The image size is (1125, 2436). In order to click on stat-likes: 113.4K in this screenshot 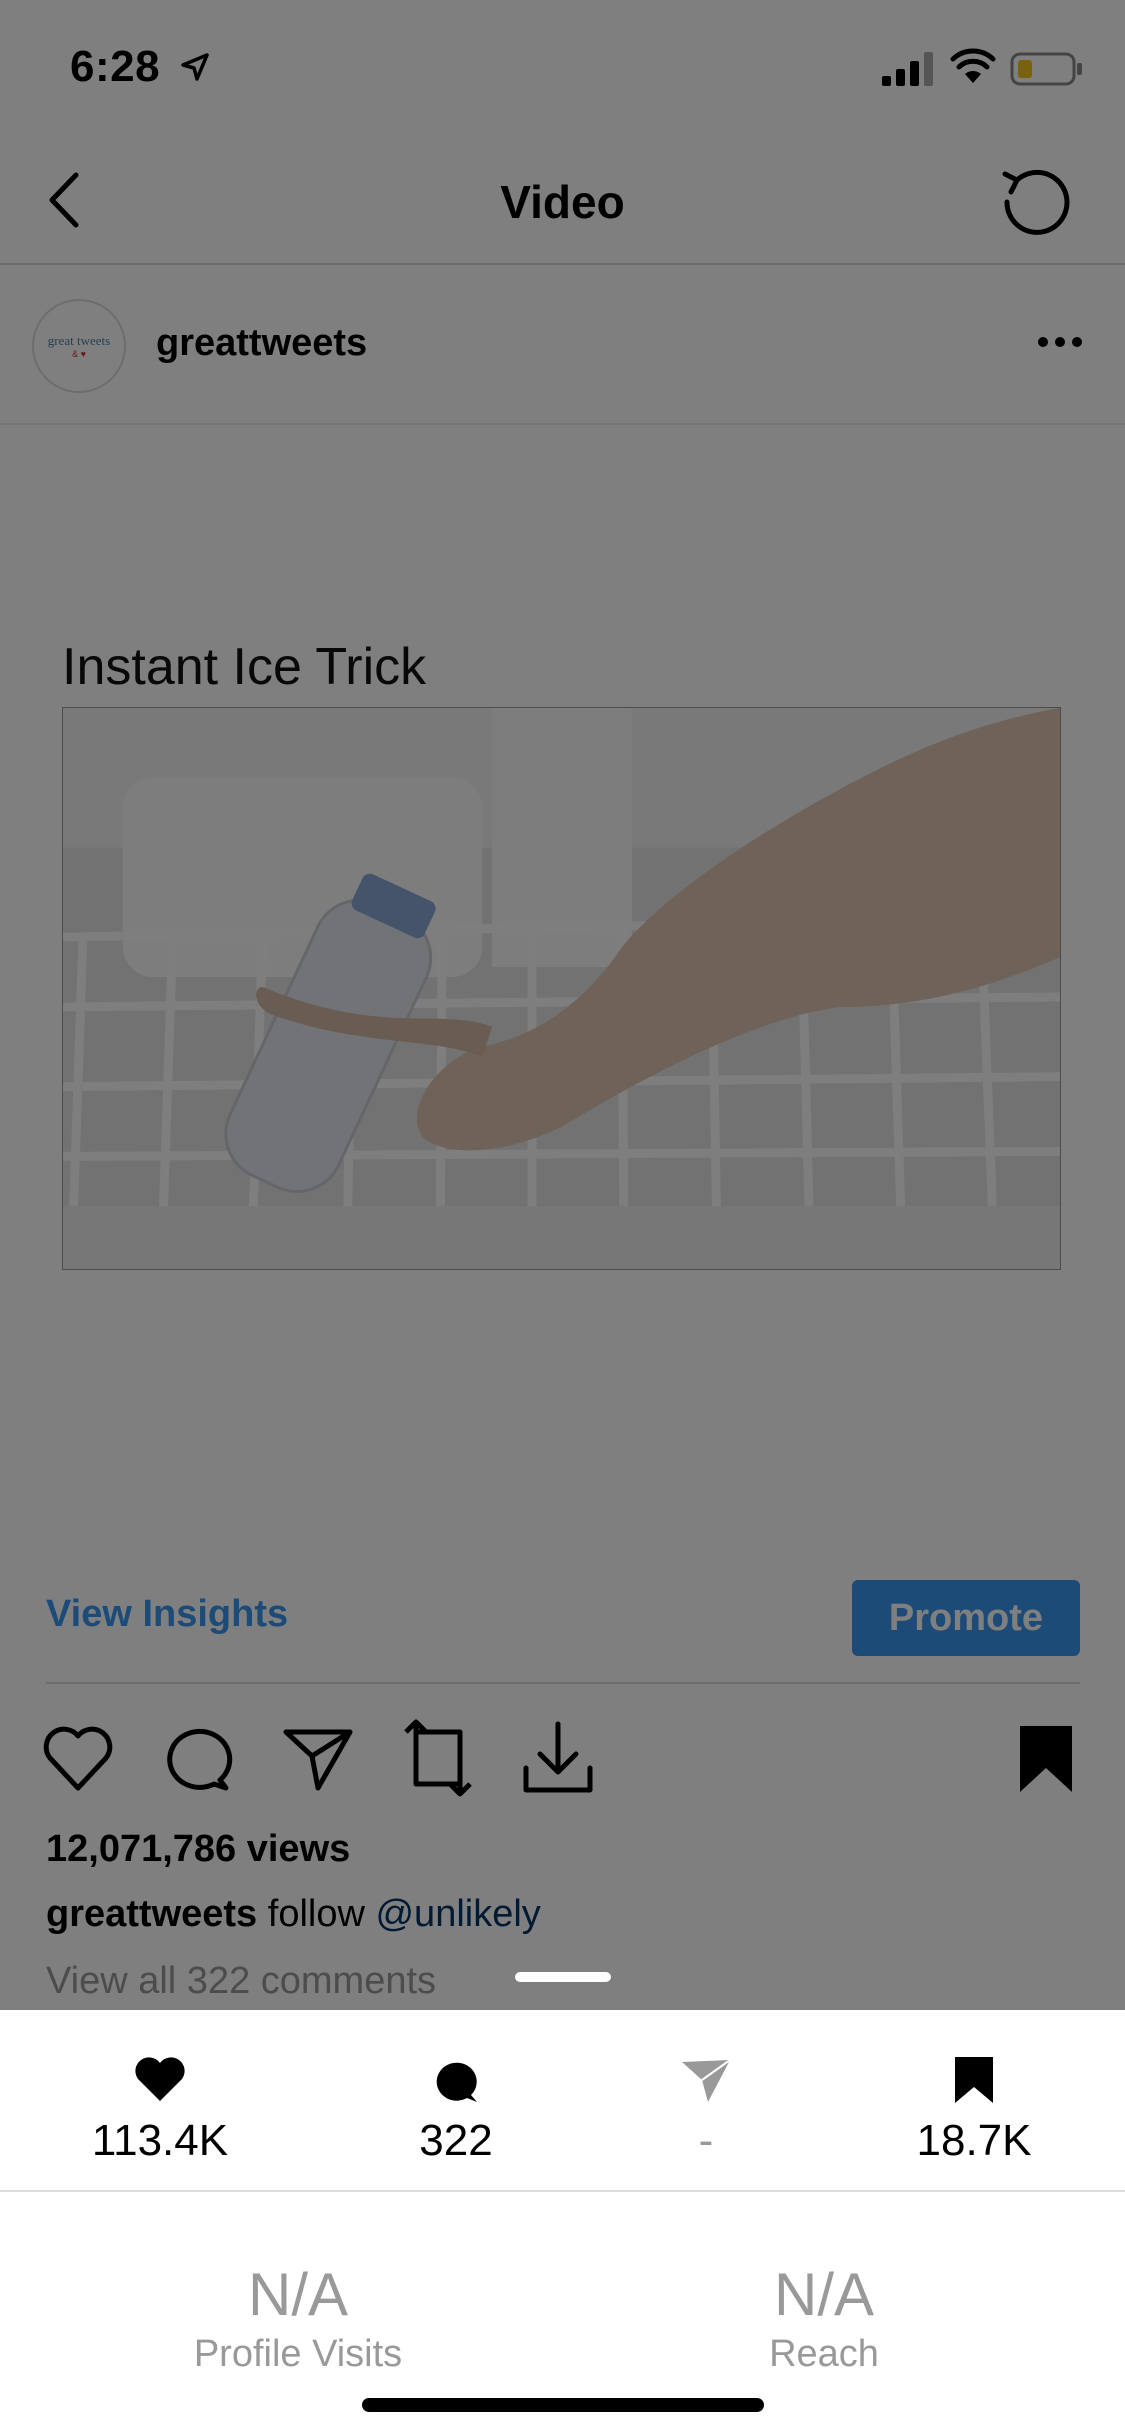, I will do `click(160, 2108)`.